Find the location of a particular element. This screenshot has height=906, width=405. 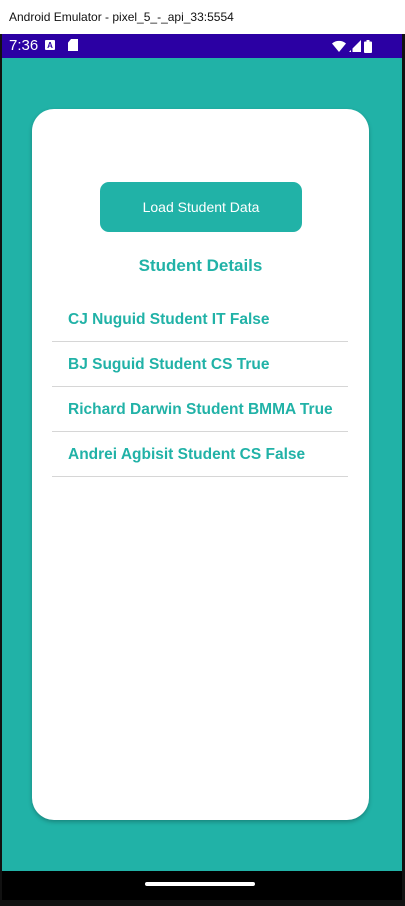

status-indicators is located at coordinates (352, 46).